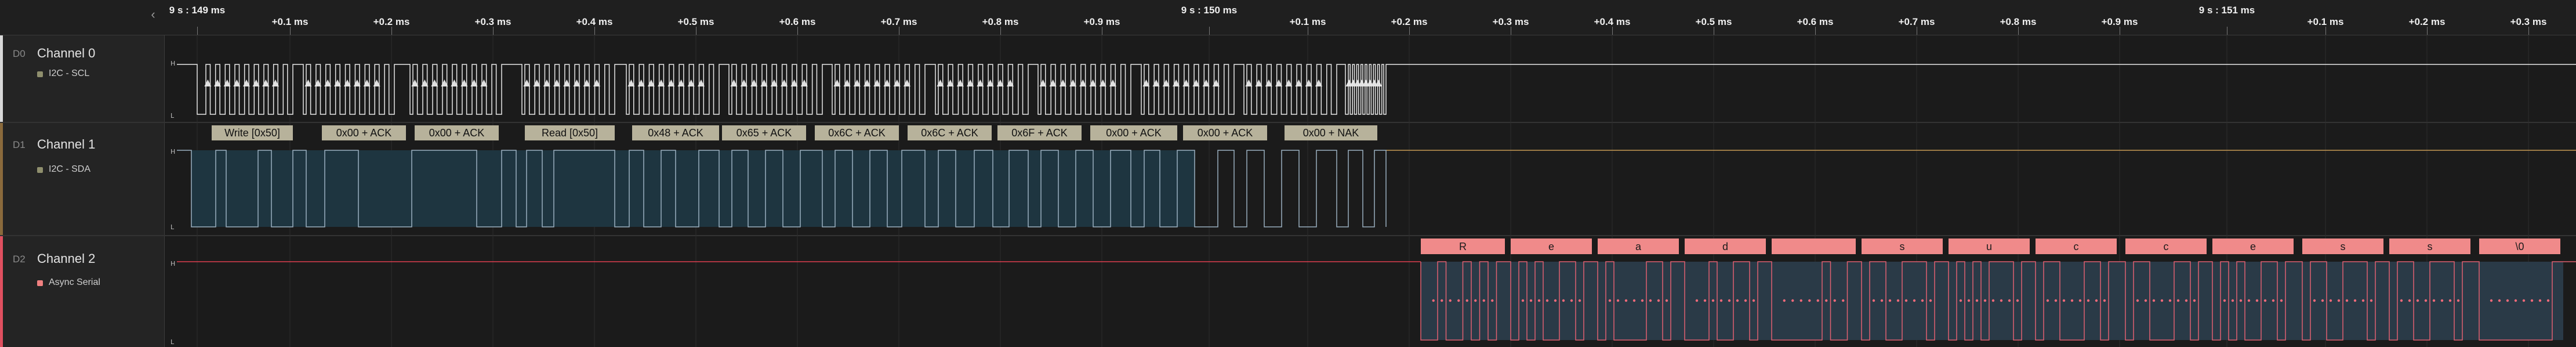 The height and width of the screenshot is (347, 2576). What do you see at coordinates (19, 53) in the screenshot?
I see `channel-index: D0` at bounding box center [19, 53].